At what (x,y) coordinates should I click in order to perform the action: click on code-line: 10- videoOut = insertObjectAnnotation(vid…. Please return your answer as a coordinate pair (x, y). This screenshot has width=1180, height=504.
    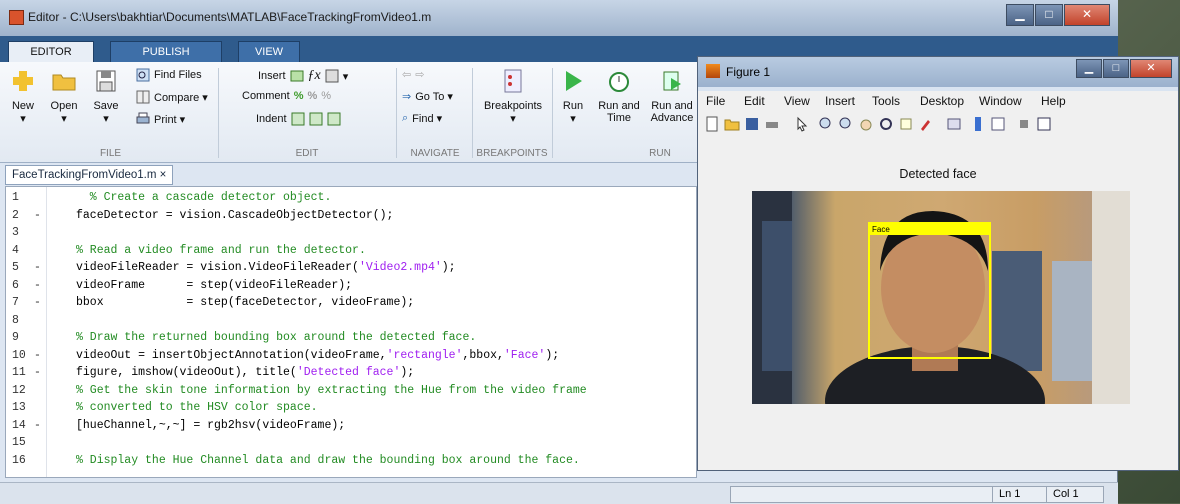
    Looking at the image, I should click on (351, 355).